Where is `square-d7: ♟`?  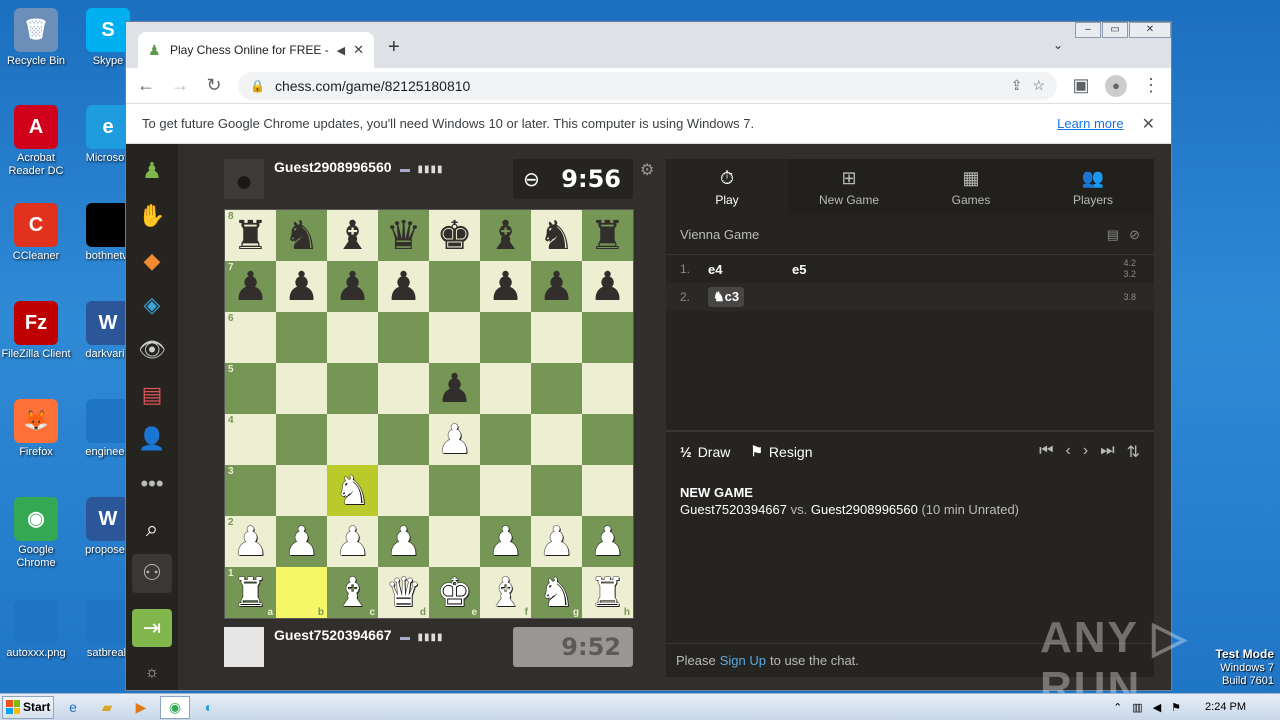
square-d7: ♟ is located at coordinates (403, 286).